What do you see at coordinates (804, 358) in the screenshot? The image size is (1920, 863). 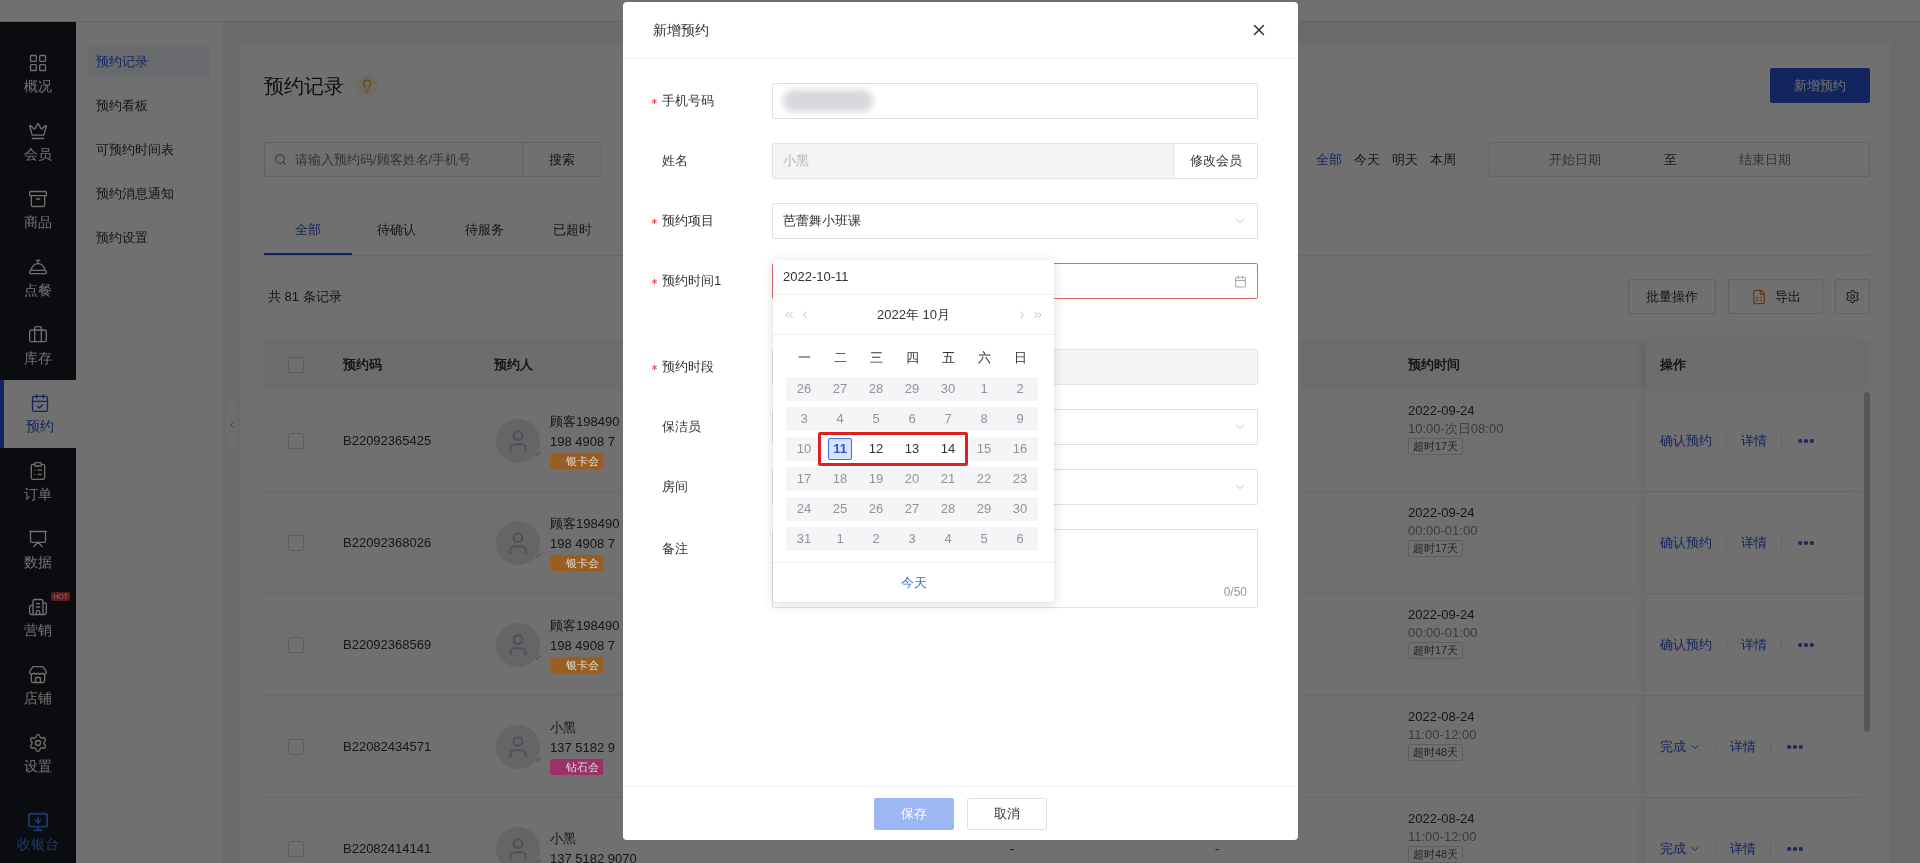 I see `weekday-label: 一` at bounding box center [804, 358].